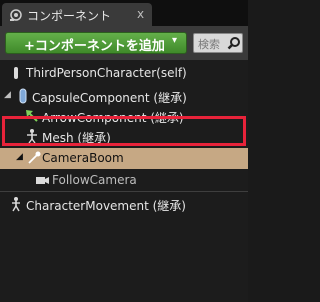 The image size is (320, 302). Describe the element at coordinates (140, 14) in the screenshot. I see `close-icon: x` at that location.